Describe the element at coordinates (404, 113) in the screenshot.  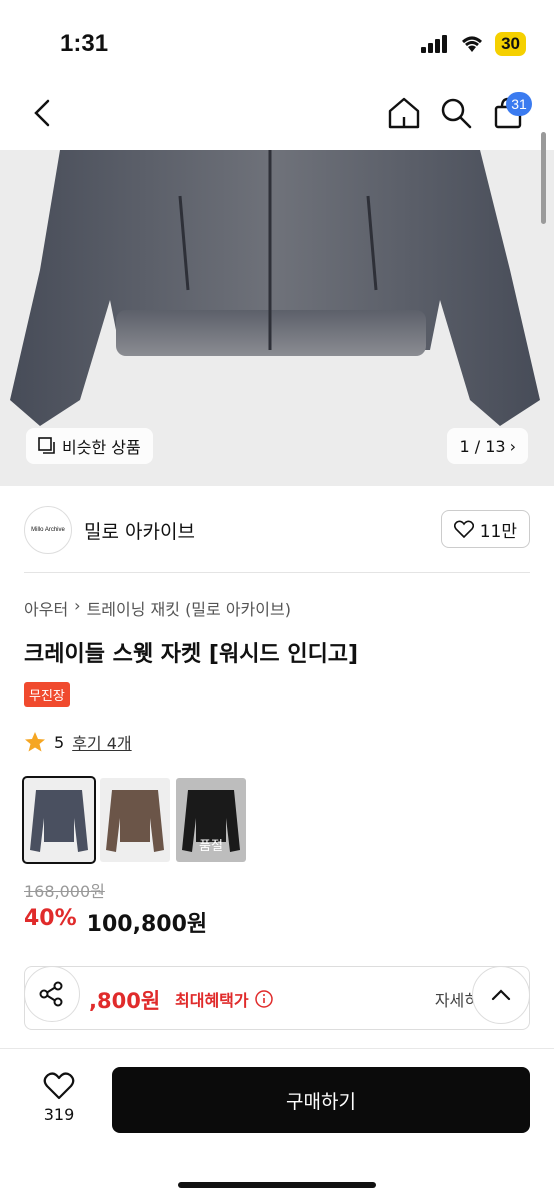
I see `home-icon` at that location.